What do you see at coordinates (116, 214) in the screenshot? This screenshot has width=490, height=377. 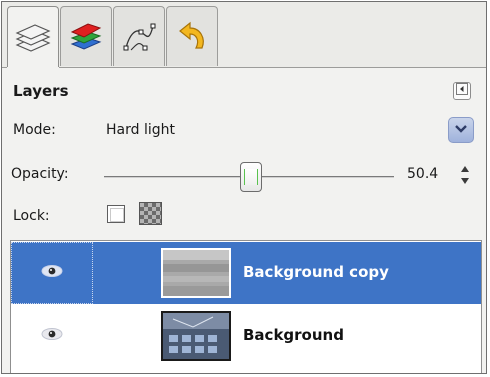 I see `lock-pixels-checkbox` at bounding box center [116, 214].